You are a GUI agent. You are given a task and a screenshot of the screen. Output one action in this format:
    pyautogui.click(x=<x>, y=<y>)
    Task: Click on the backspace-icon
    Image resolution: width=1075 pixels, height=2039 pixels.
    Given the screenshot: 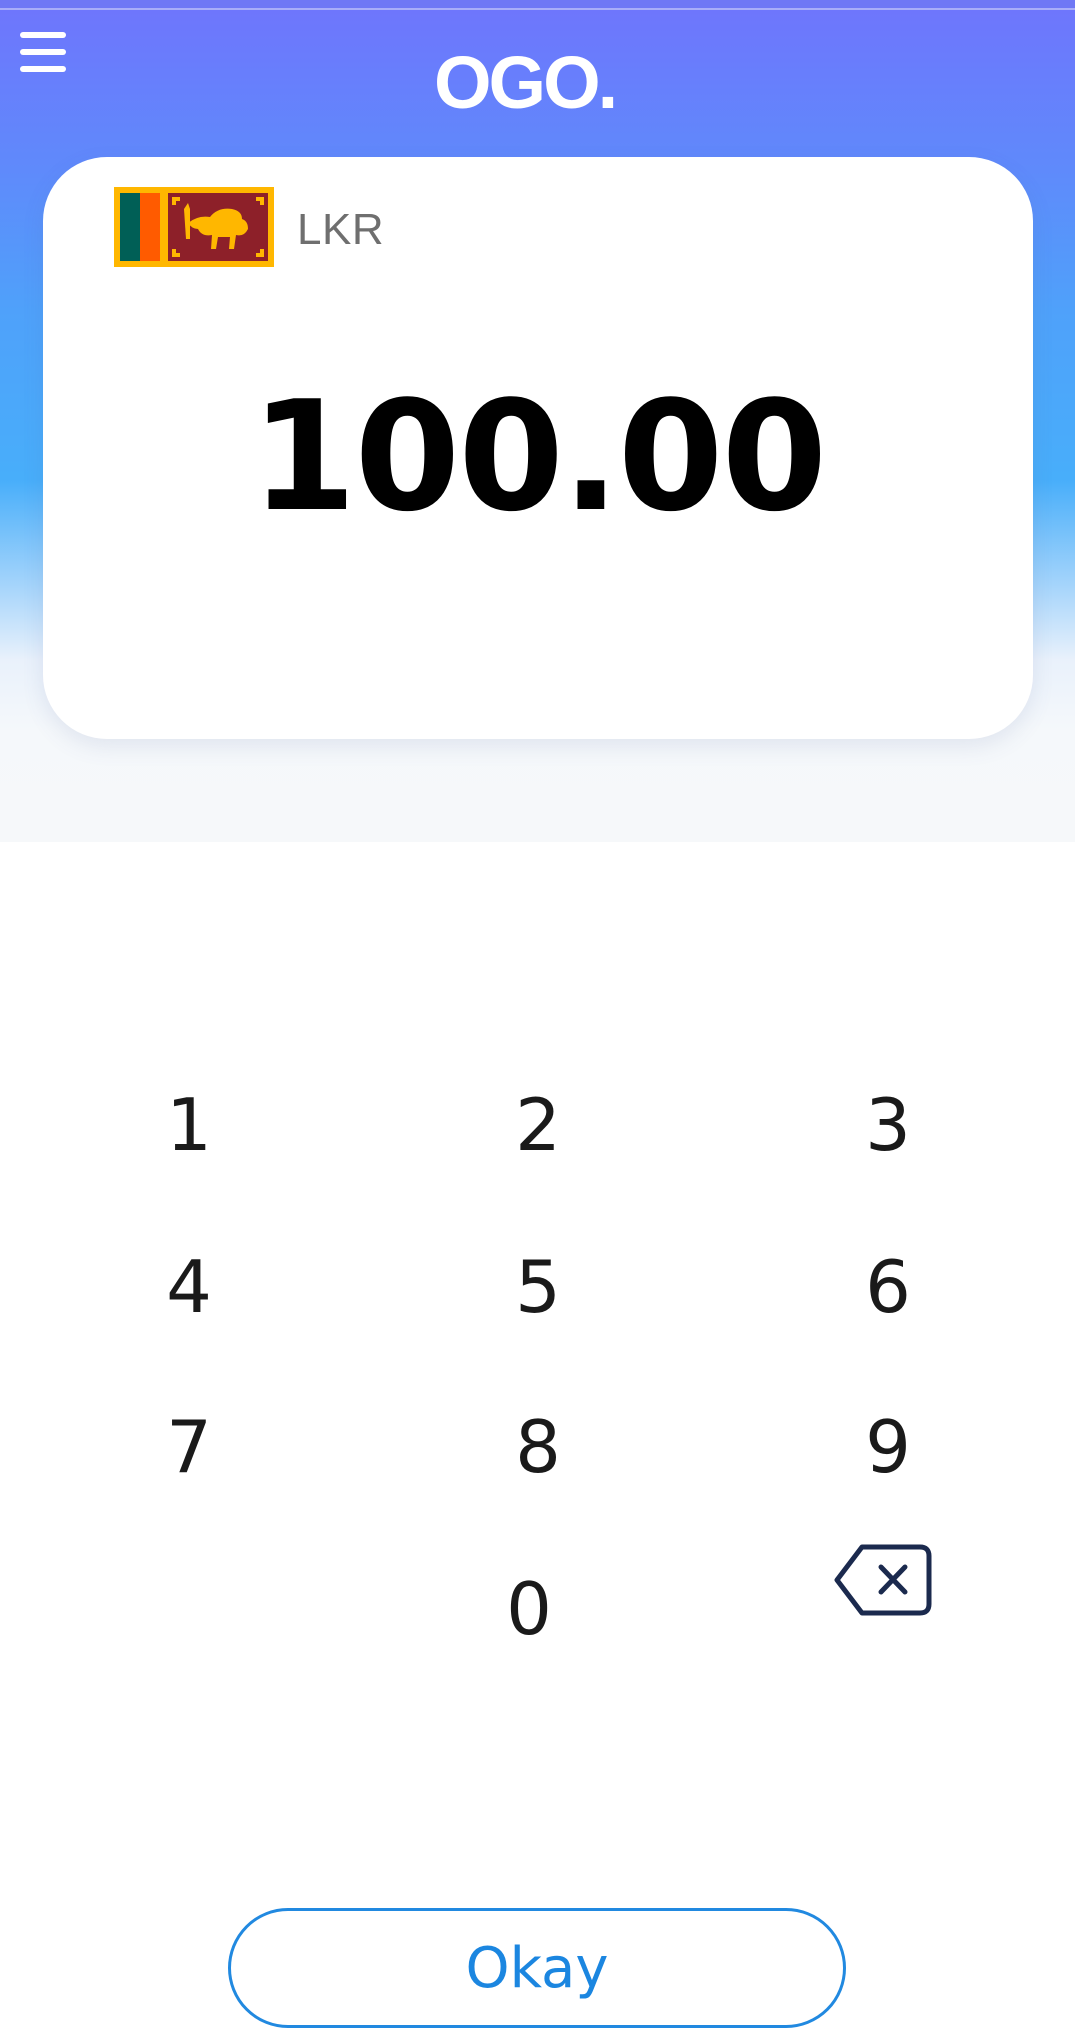 What is the action you would take?
    pyautogui.click(x=883, y=1580)
    